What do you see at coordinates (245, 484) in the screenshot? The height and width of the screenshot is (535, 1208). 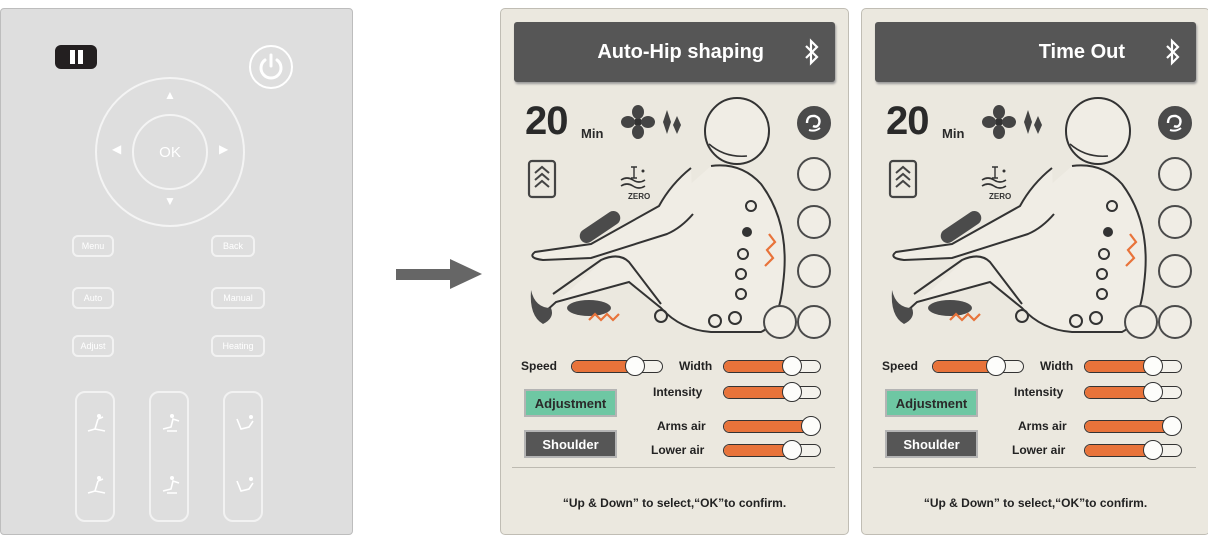 I see `legrest-down-icon` at bounding box center [245, 484].